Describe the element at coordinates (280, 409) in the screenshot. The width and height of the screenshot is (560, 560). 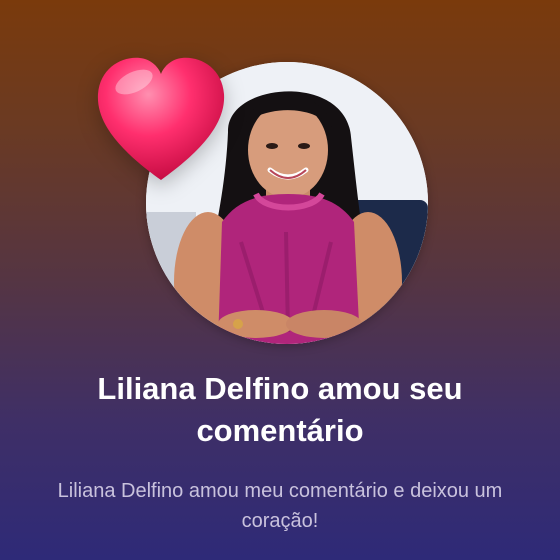
I see `notification-title: Liliana Delfino amou seu comentário` at that location.